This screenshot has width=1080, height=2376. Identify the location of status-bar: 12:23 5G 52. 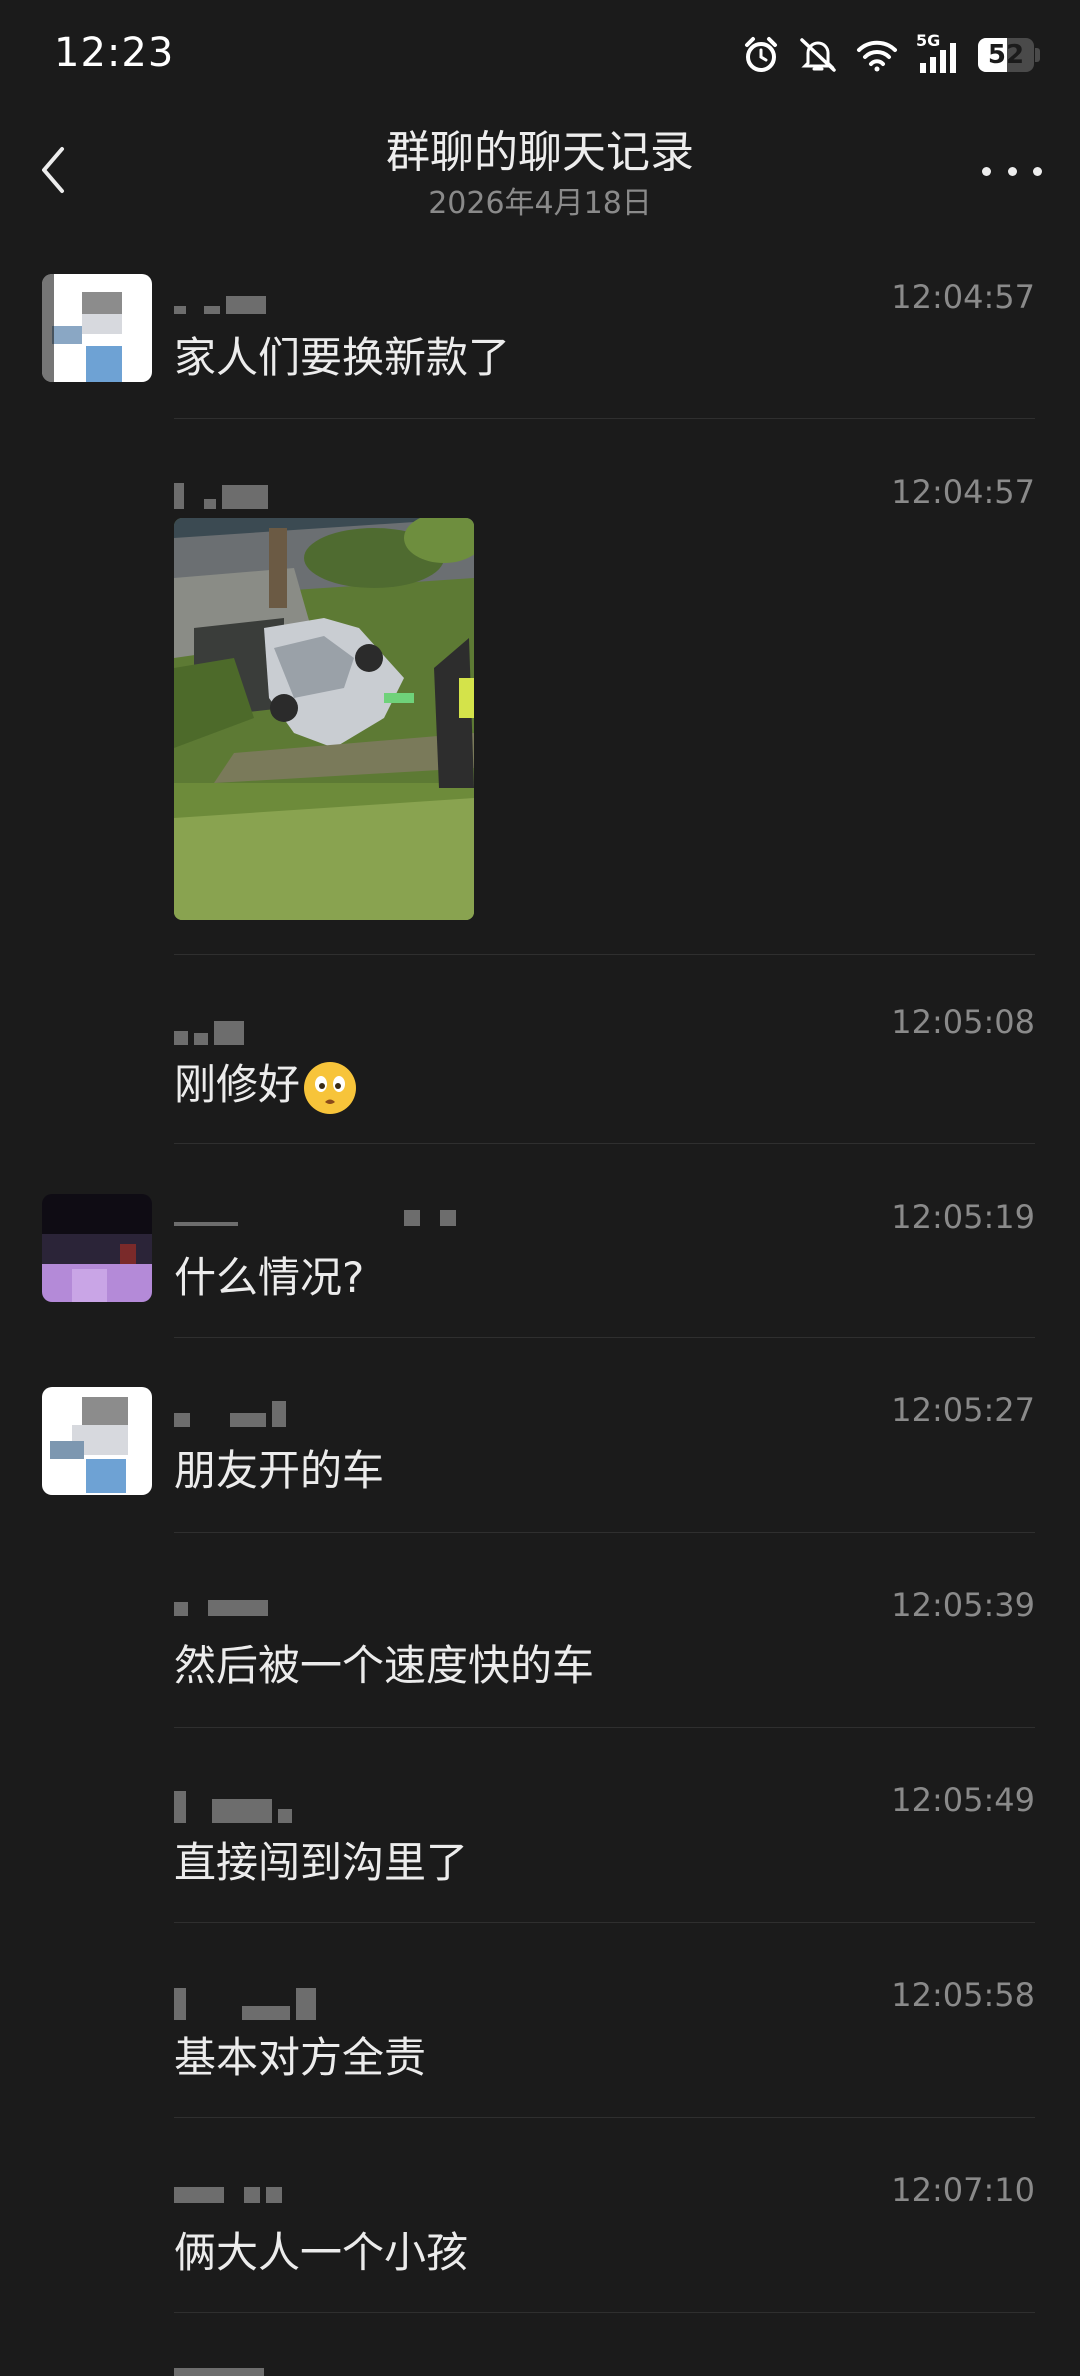
(540, 55).